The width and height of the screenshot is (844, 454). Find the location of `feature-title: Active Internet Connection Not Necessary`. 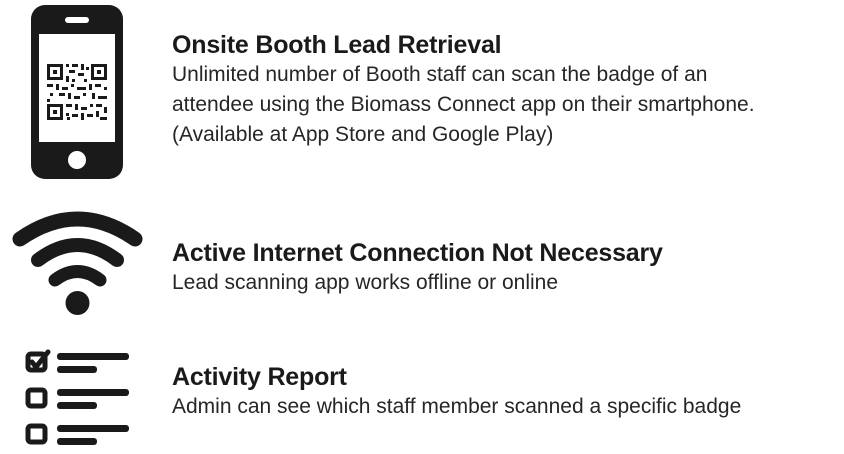

feature-title: Active Internet Connection Not Necessary is located at coordinates (417, 253).